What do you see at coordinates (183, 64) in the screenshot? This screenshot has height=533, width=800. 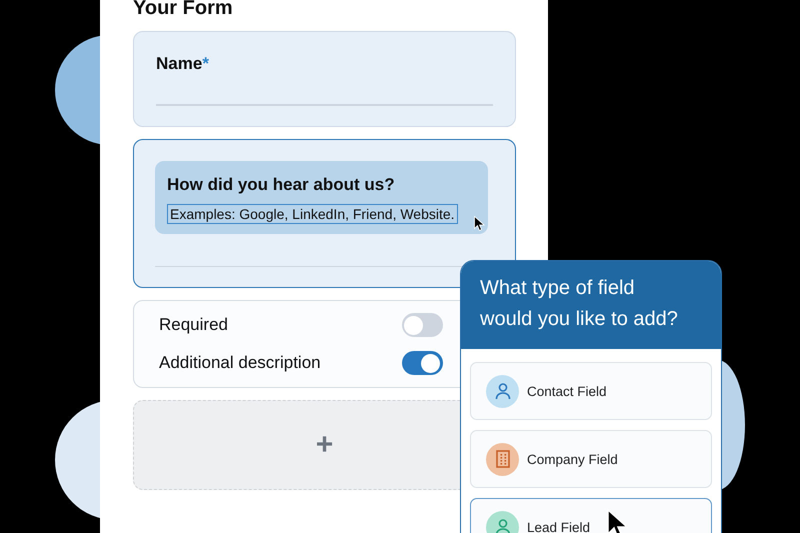 I see `field-label: Name*` at bounding box center [183, 64].